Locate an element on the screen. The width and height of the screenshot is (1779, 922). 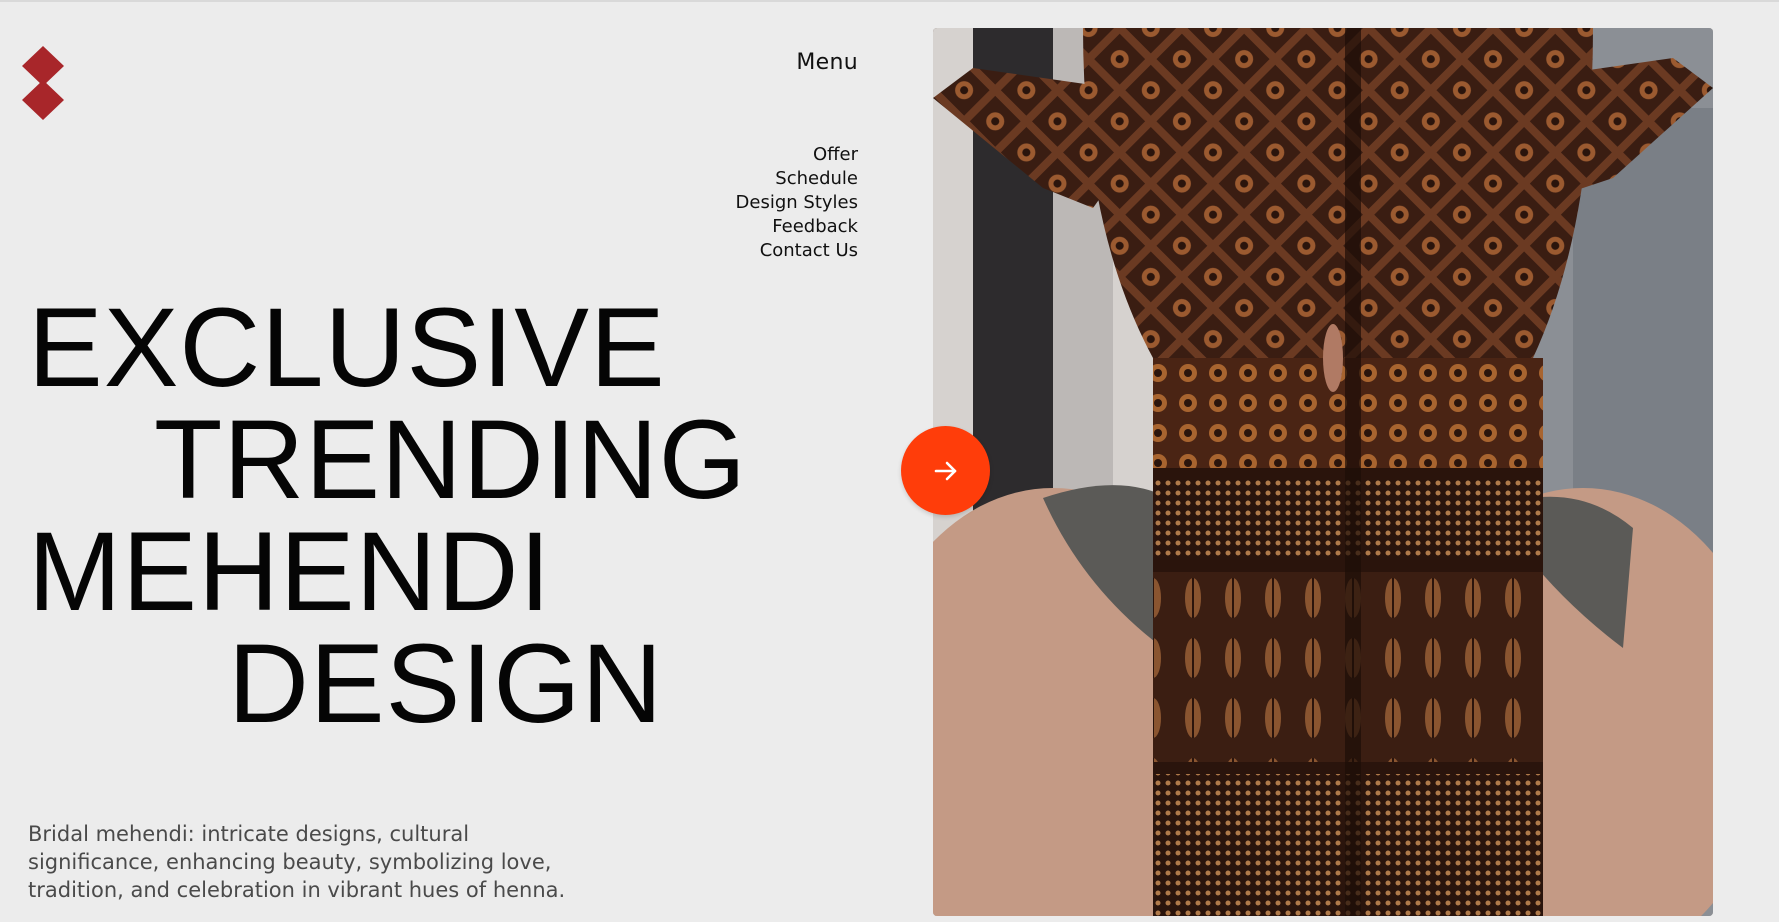
headline-line-4: DESIGN is located at coordinates (446, 683).